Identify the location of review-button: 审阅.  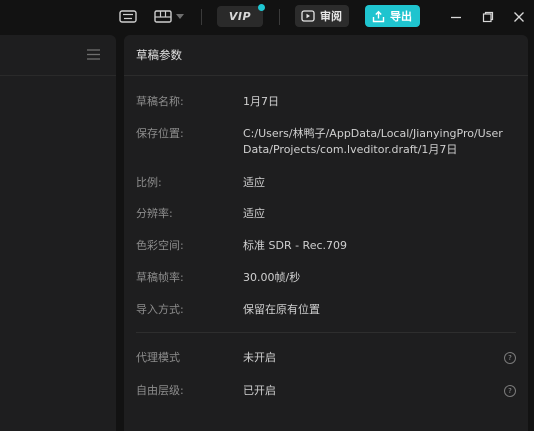
(322, 16).